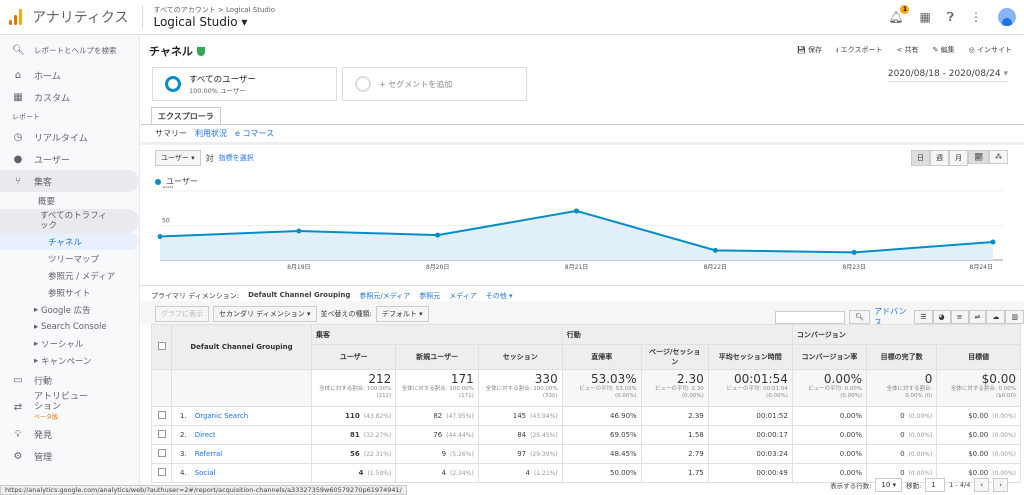 The width and height of the screenshot is (1024, 495). I want to click on notifications-button: 🔔︎ 1, so click(899, 14).